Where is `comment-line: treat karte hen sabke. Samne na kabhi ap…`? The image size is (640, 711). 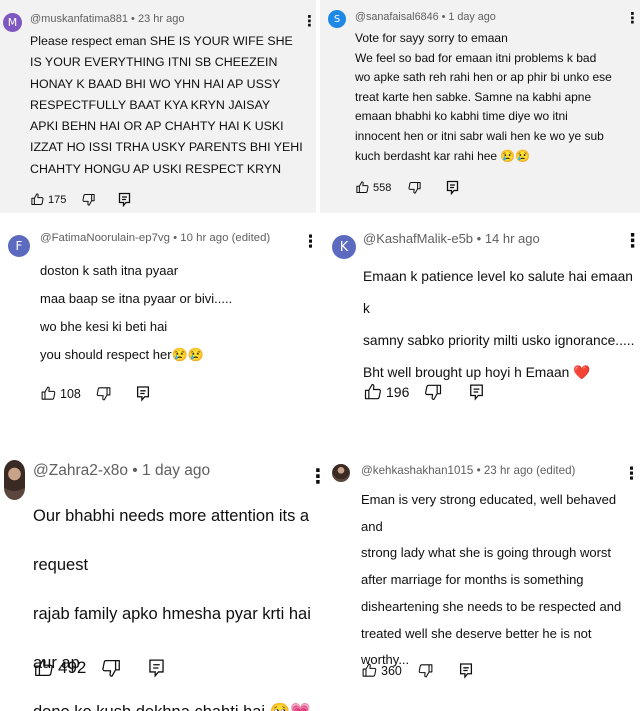 comment-line: treat karte hen sabke. Samne na kabhi ap… is located at coordinates (473, 96).